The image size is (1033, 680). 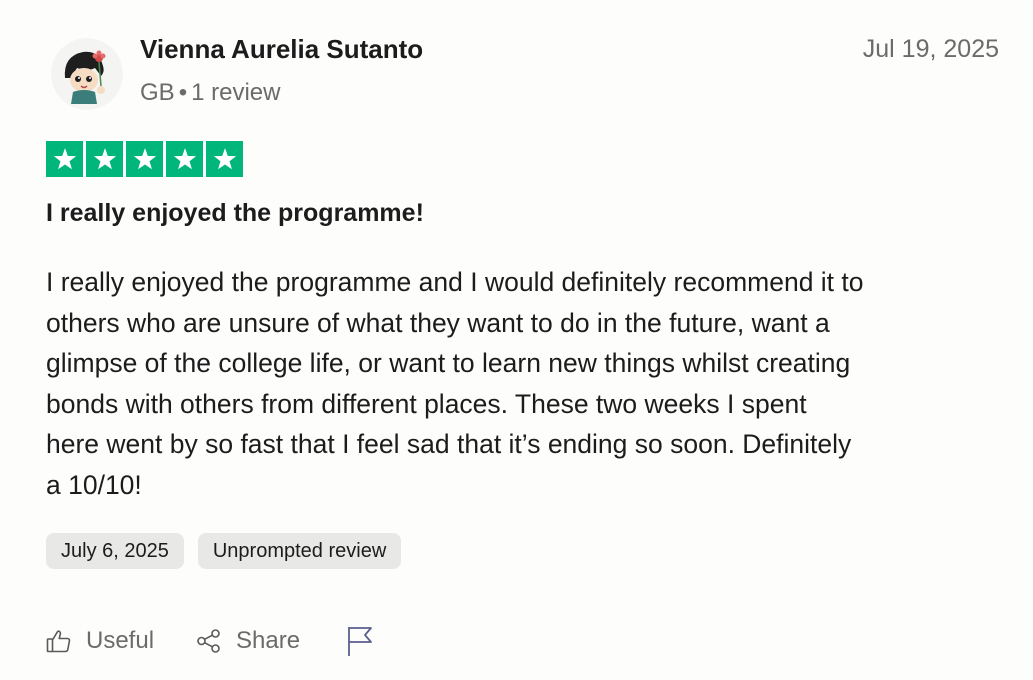 I want to click on reviewer-meta: GB • 1 review, so click(x=210, y=93).